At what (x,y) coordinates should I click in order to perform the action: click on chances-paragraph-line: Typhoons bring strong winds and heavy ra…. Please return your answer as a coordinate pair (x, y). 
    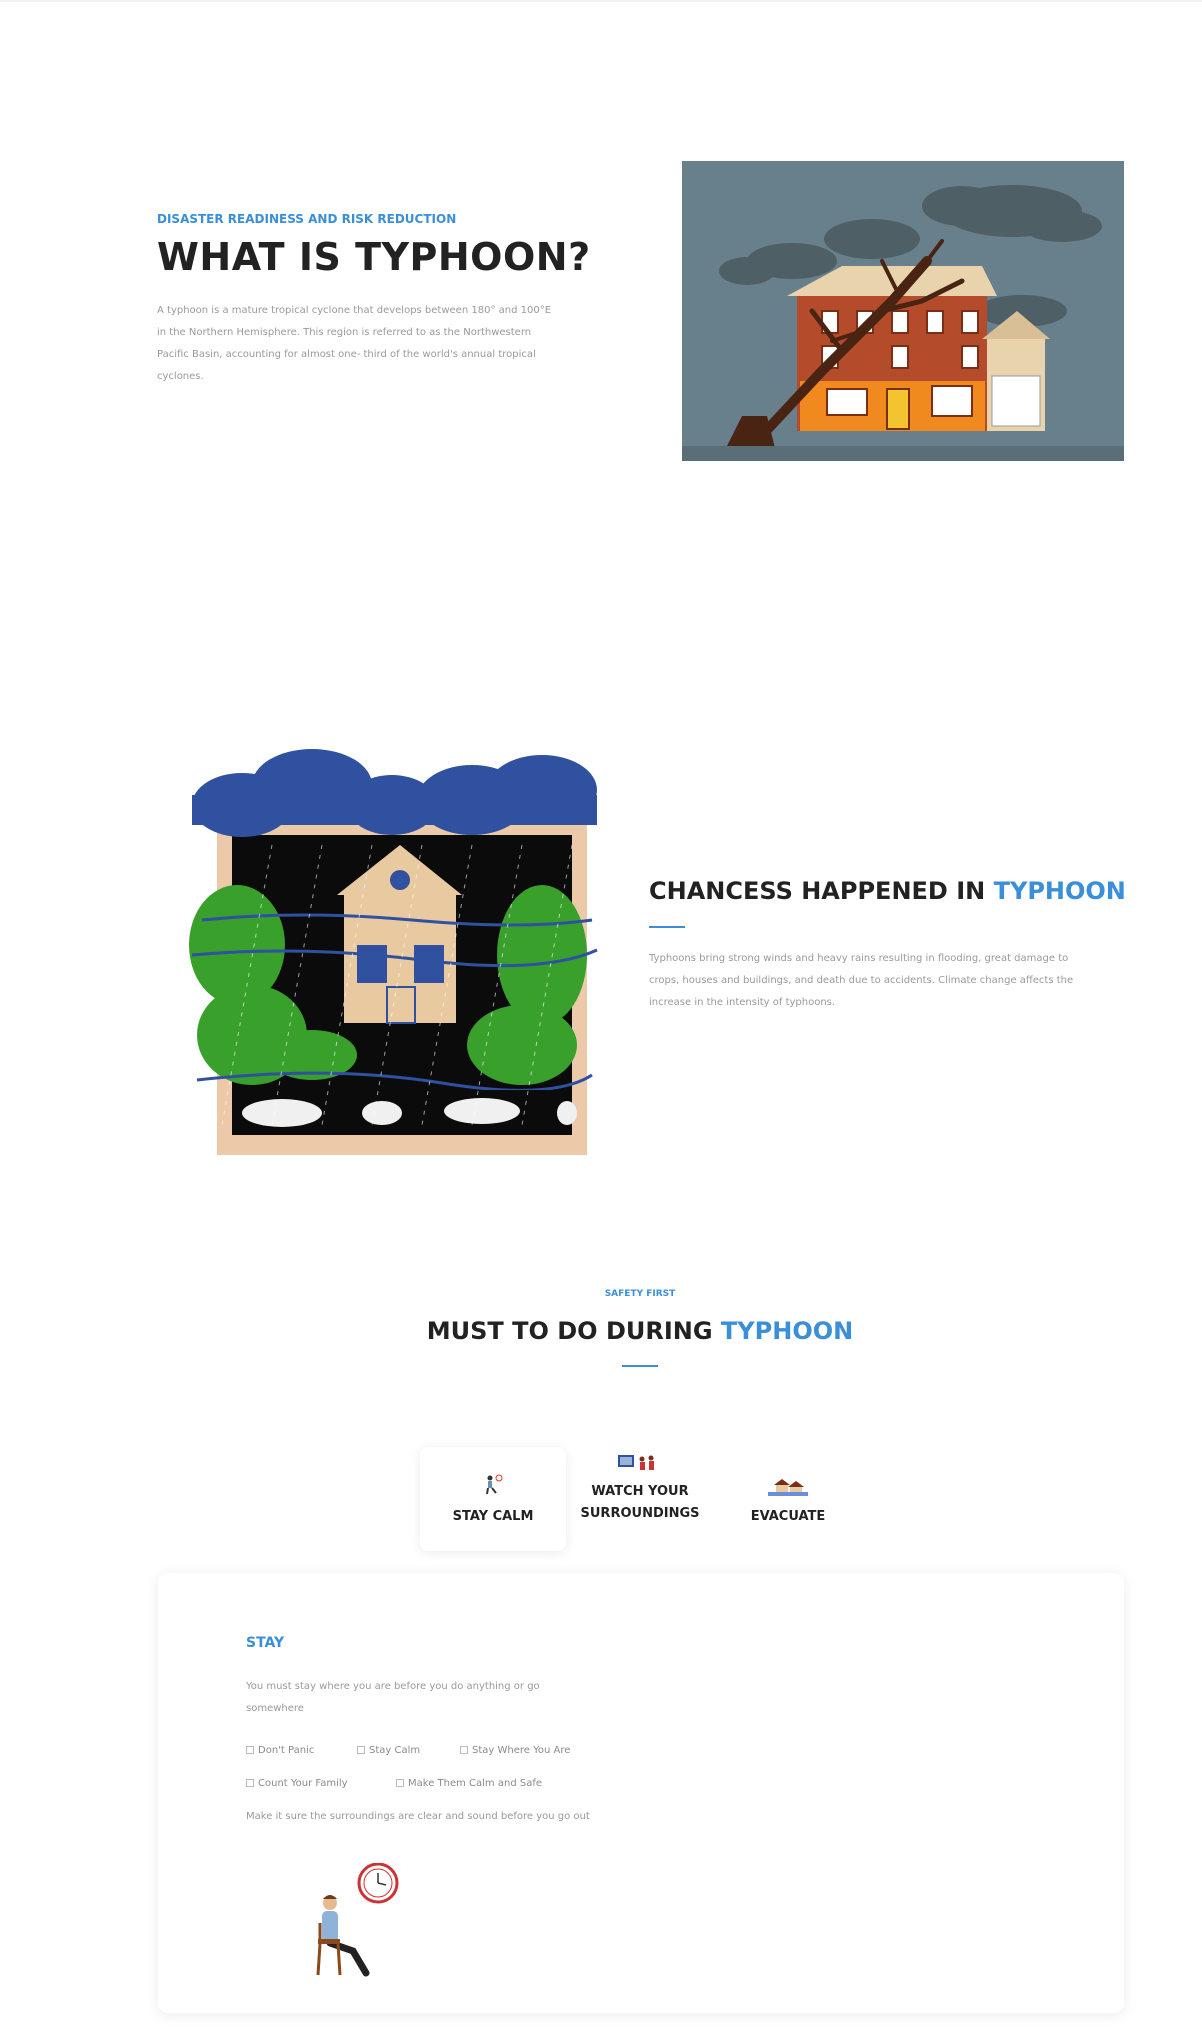
    Looking at the image, I should click on (859, 958).